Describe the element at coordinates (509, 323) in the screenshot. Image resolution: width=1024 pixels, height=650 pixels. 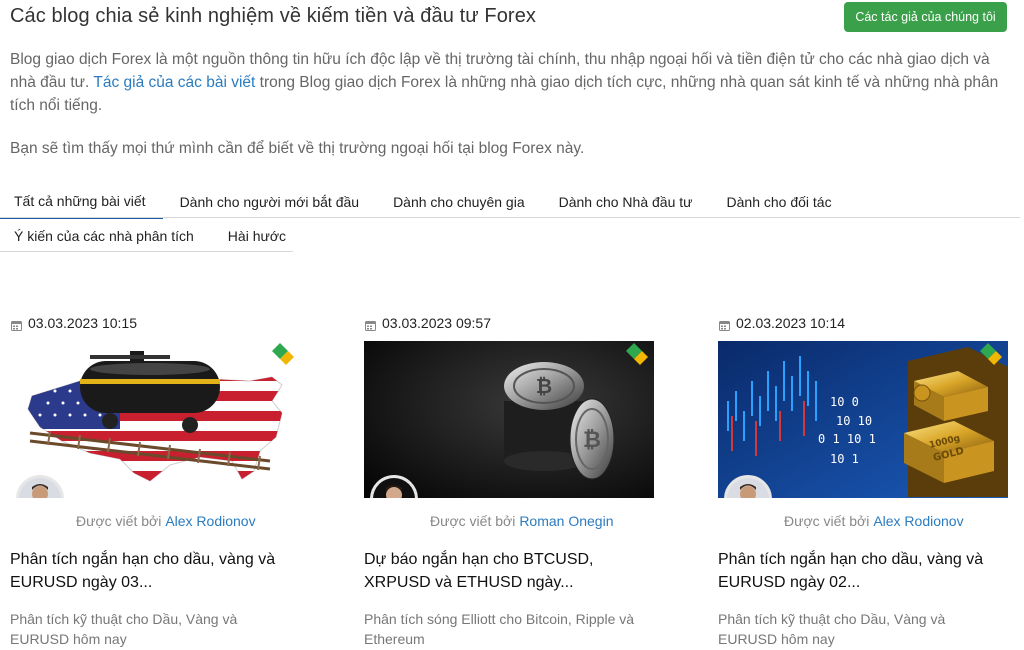
I see `post-date: 03.03.2023 09:57` at that location.